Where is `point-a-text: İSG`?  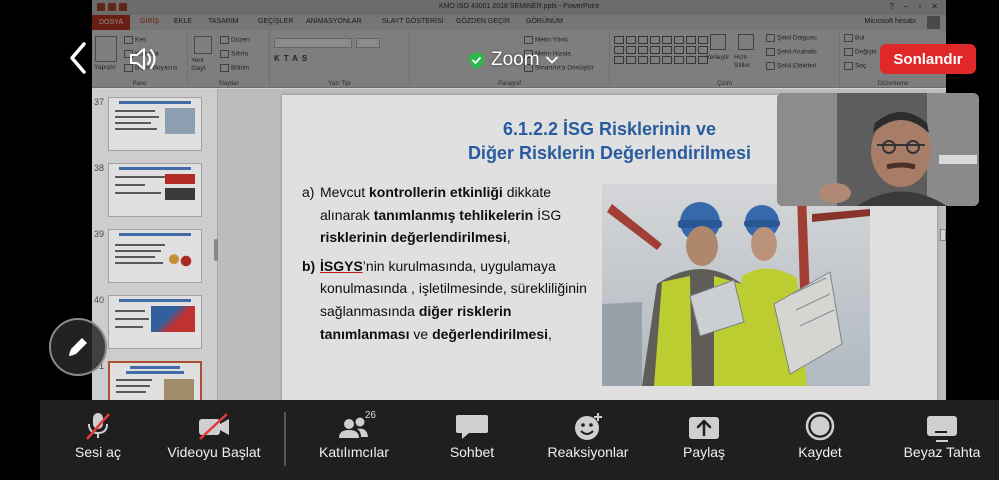
point-a-text: İSG is located at coordinates (547, 214).